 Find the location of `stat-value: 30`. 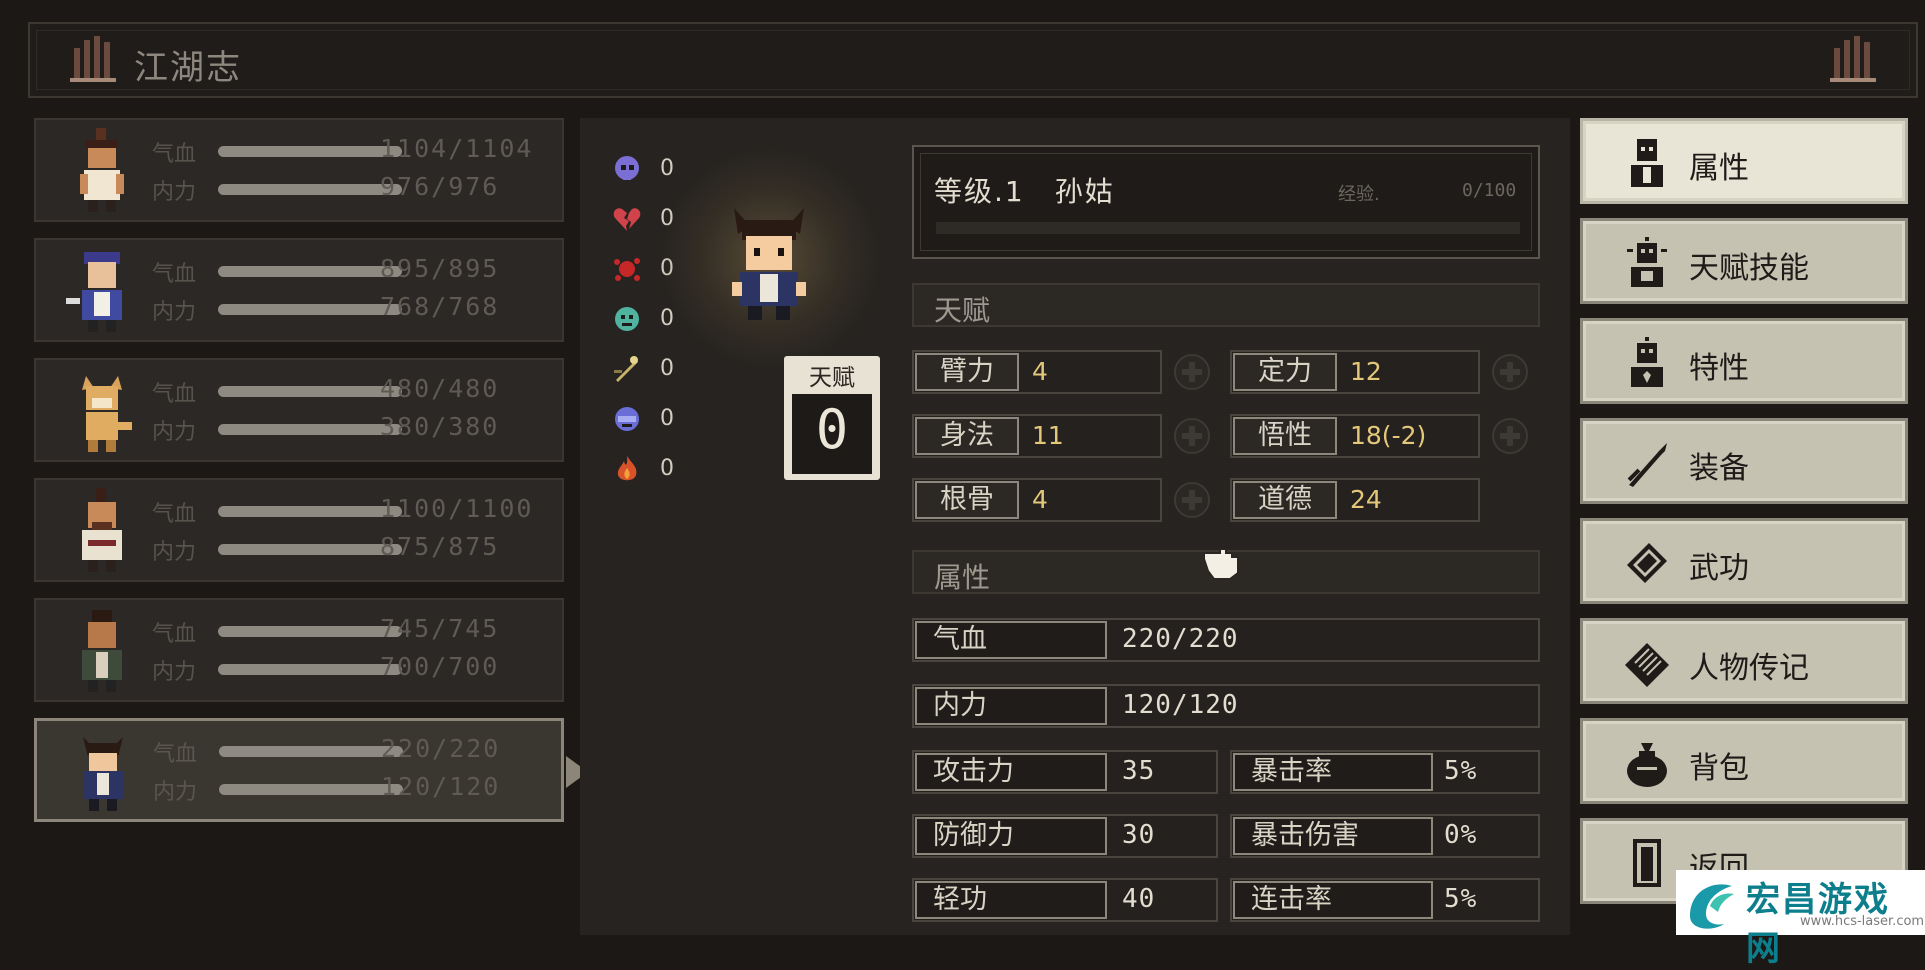

stat-value: 30 is located at coordinates (1139, 835).